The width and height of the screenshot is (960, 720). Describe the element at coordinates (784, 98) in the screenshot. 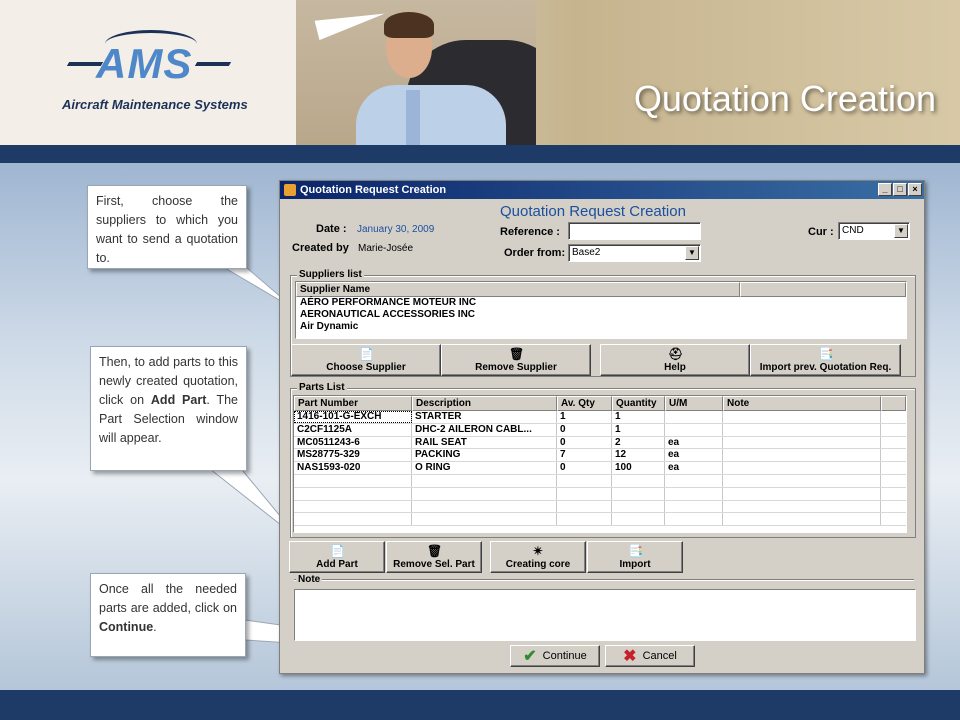

I see `slide-title: Quotation Creation` at that location.